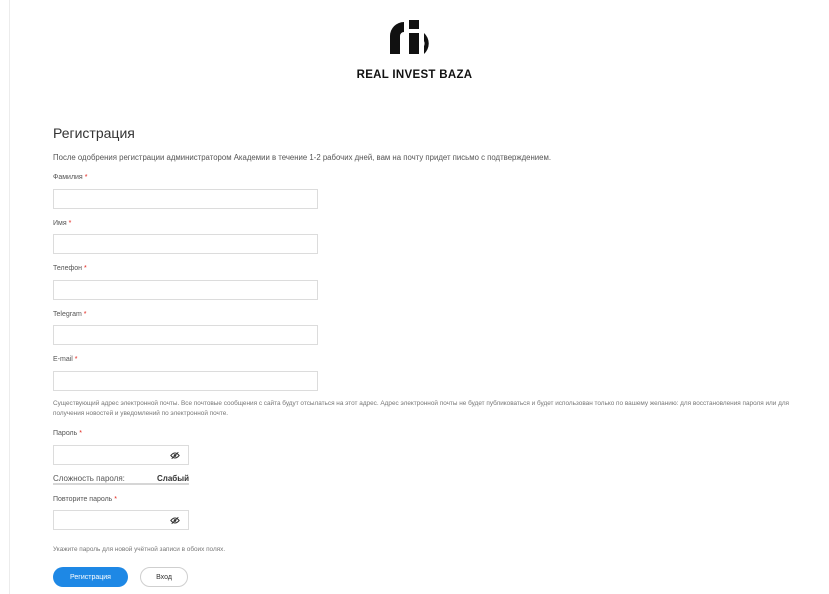  I want to click on email-label: E-mail *, so click(65, 359).